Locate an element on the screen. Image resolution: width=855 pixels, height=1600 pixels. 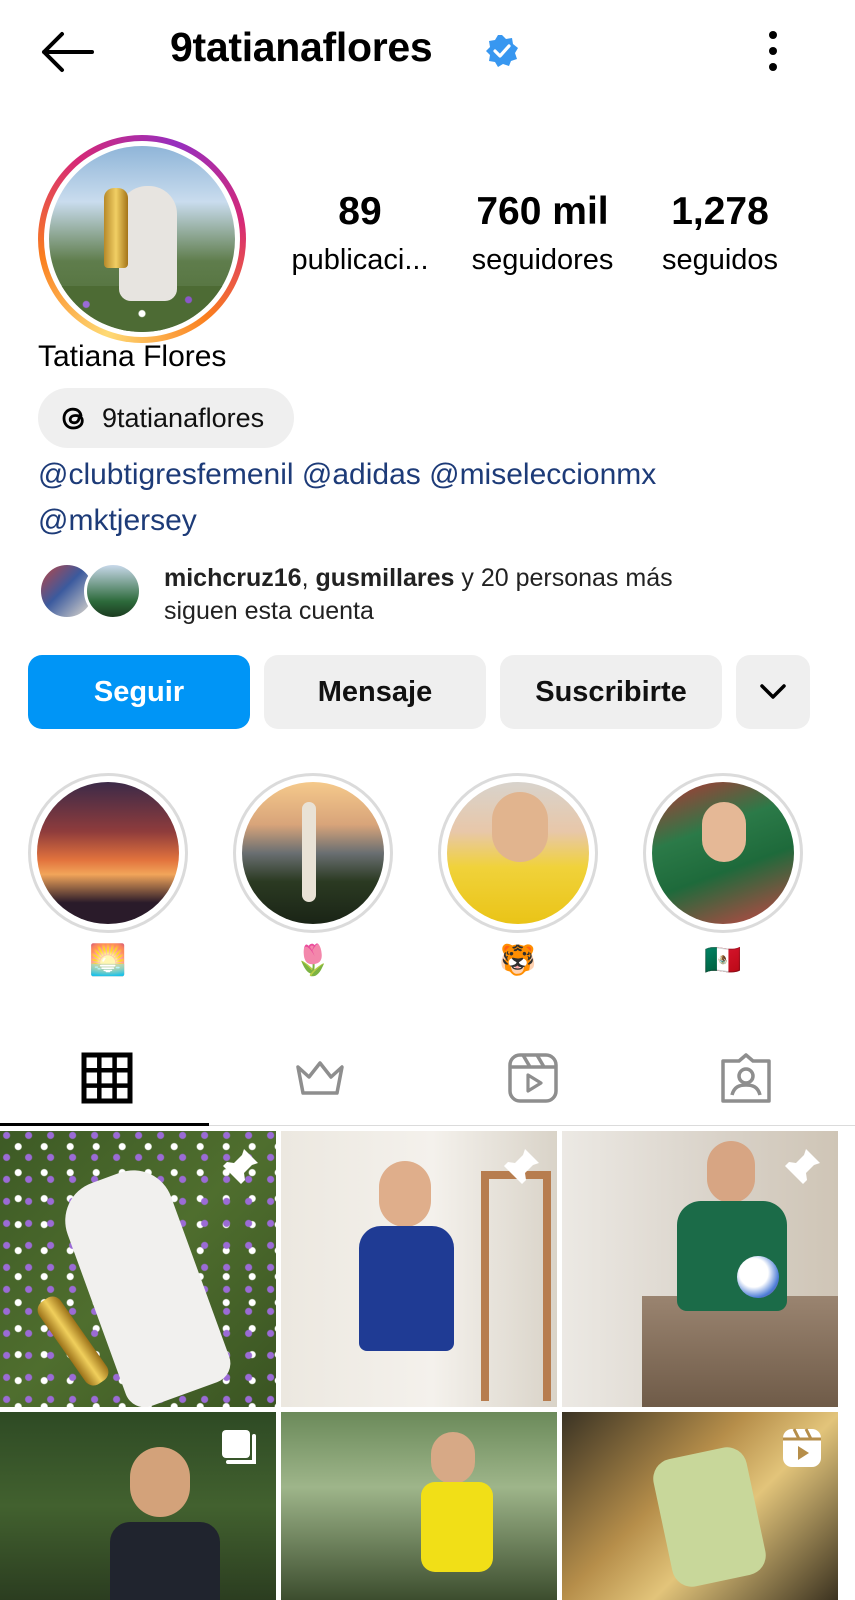
active-tab-indicator is located at coordinates (104, 1124).